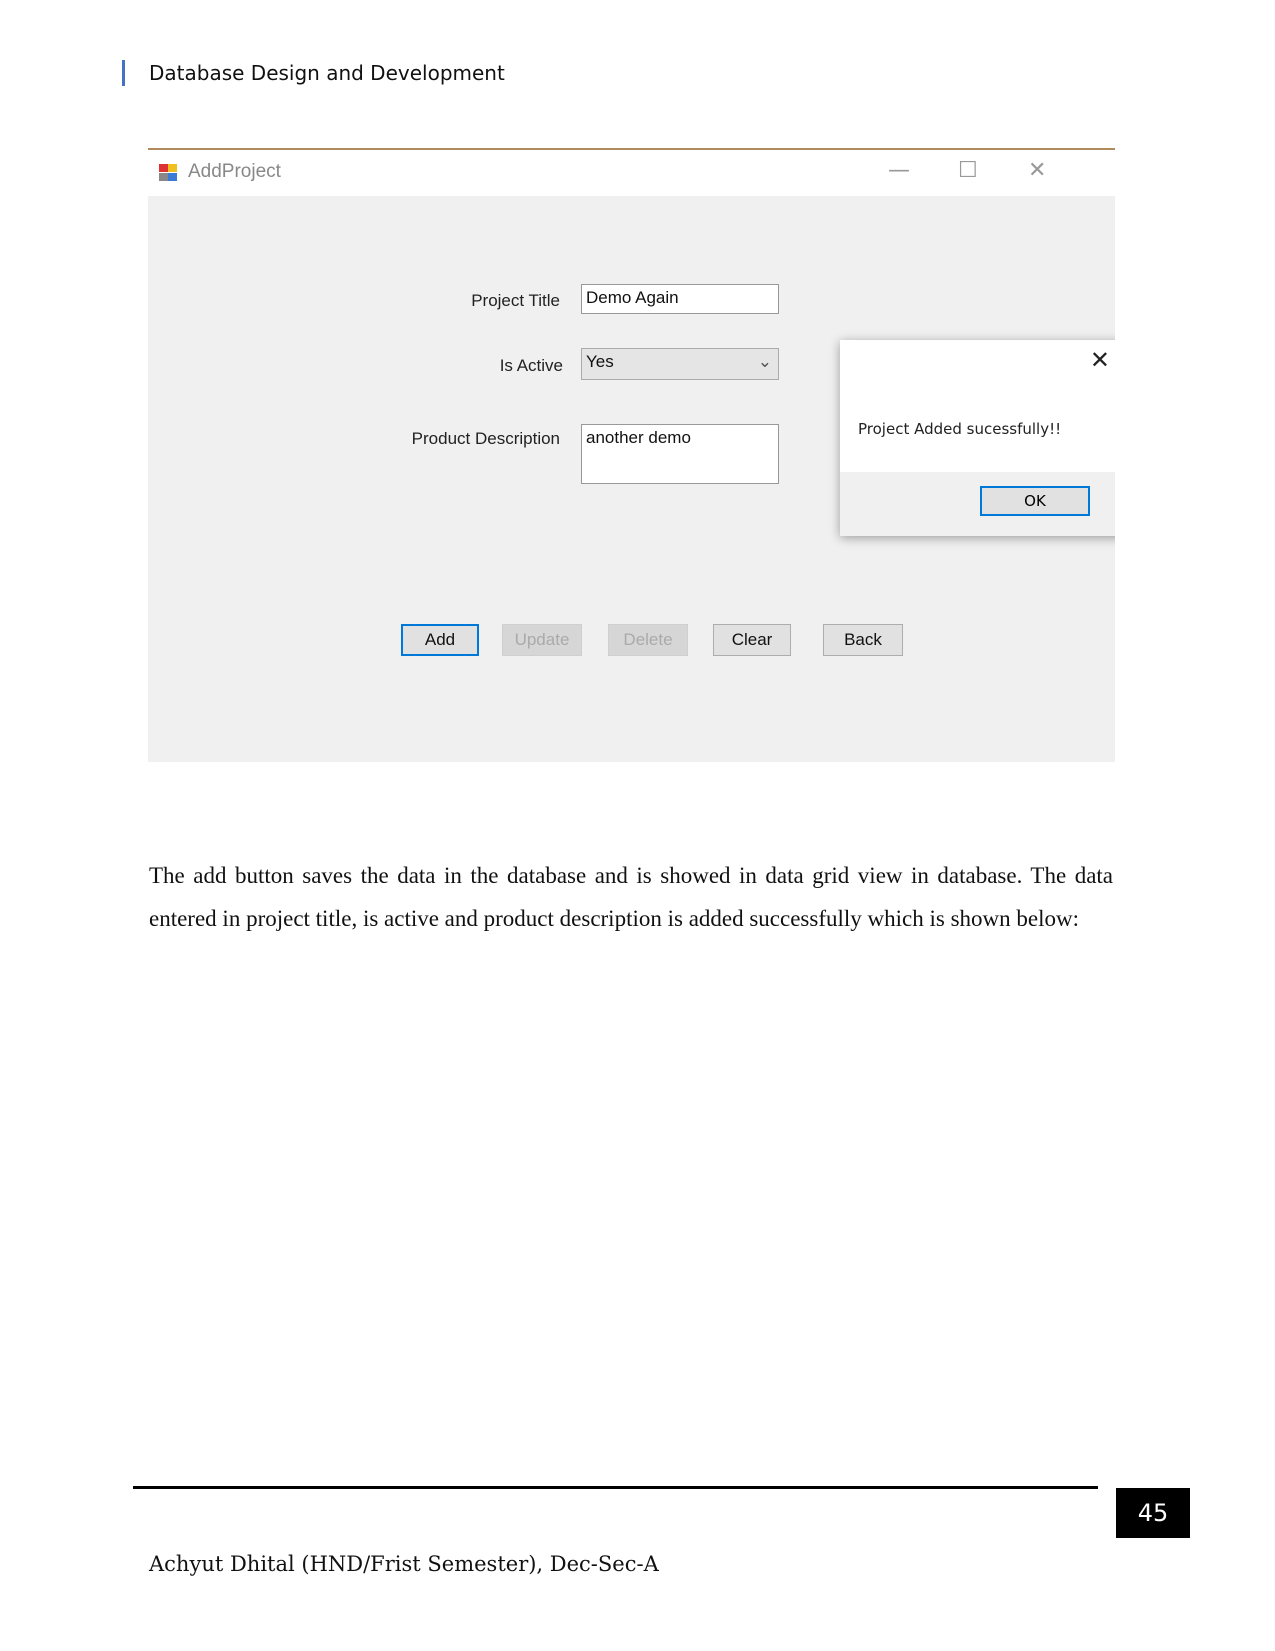  I want to click on running-header: Database Design and Development, so click(327, 73).